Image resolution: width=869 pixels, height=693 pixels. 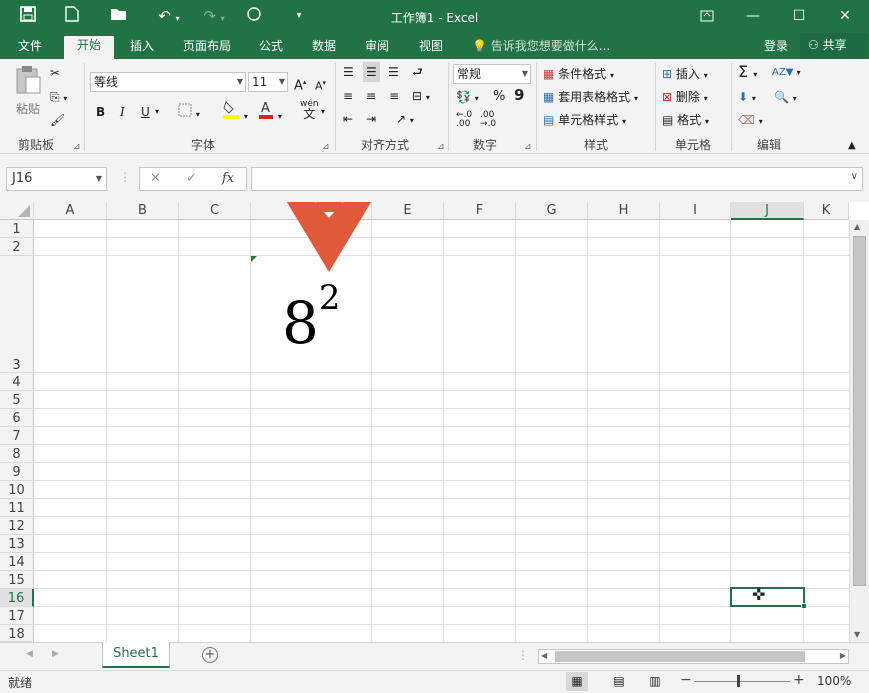 I want to click on italic-button: I, so click(x=122, y=112).